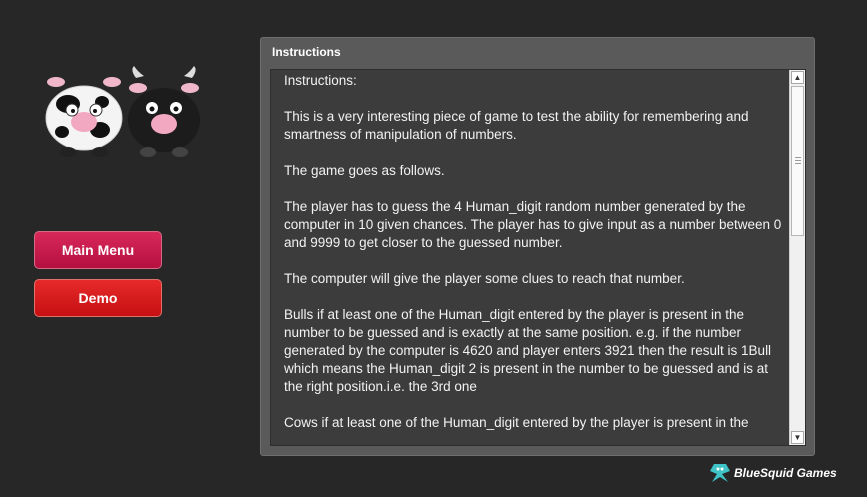  What do you see at coordinates (124, 114) in the screenshot?
I see `cow-logo-icon` at bounding box center [124, 114].